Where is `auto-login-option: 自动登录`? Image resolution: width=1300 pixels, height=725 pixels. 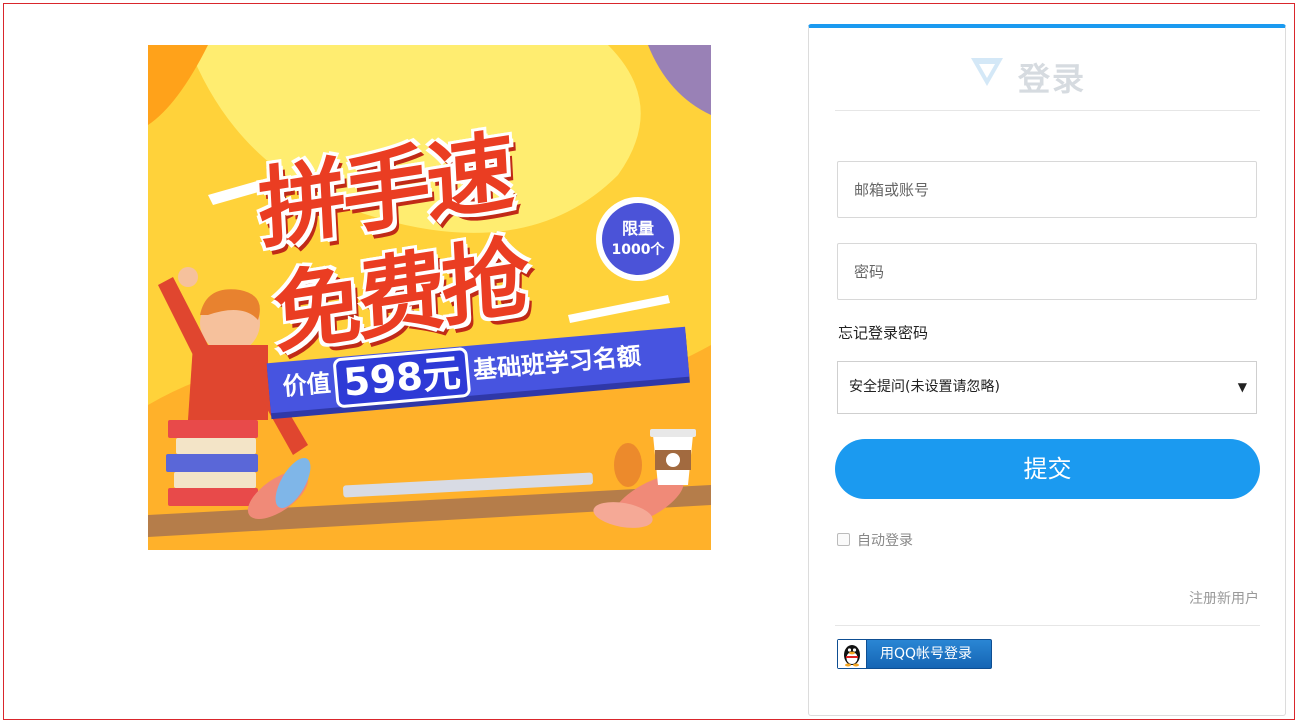 auto-login-option: 自动登录 is located at coordinates (875, 540).